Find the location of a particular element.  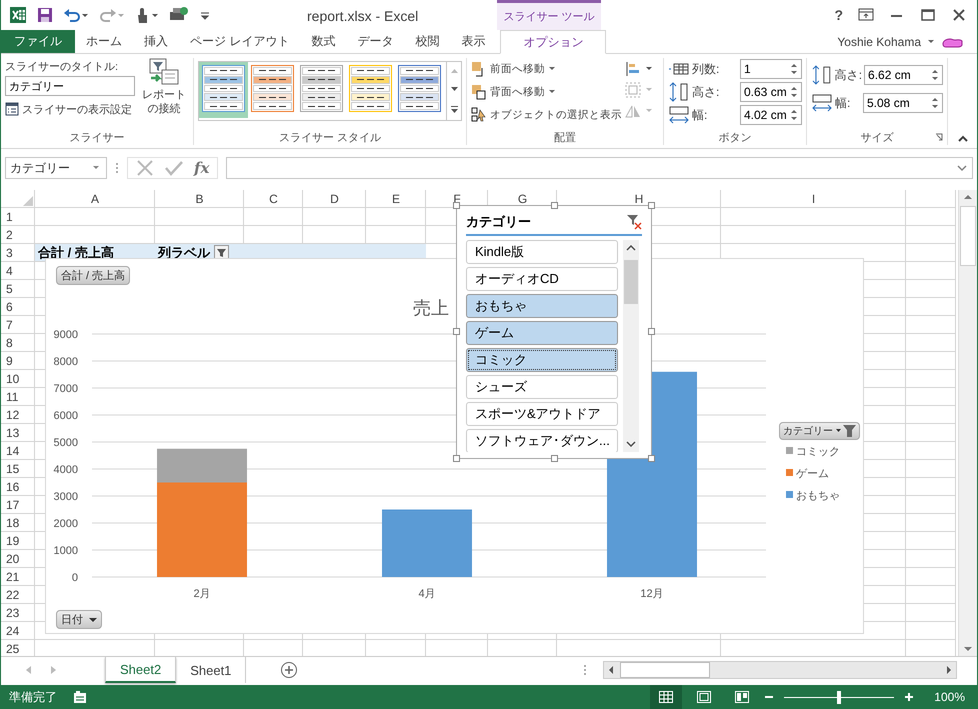

scrollbar is located at coordinates (631, 346).